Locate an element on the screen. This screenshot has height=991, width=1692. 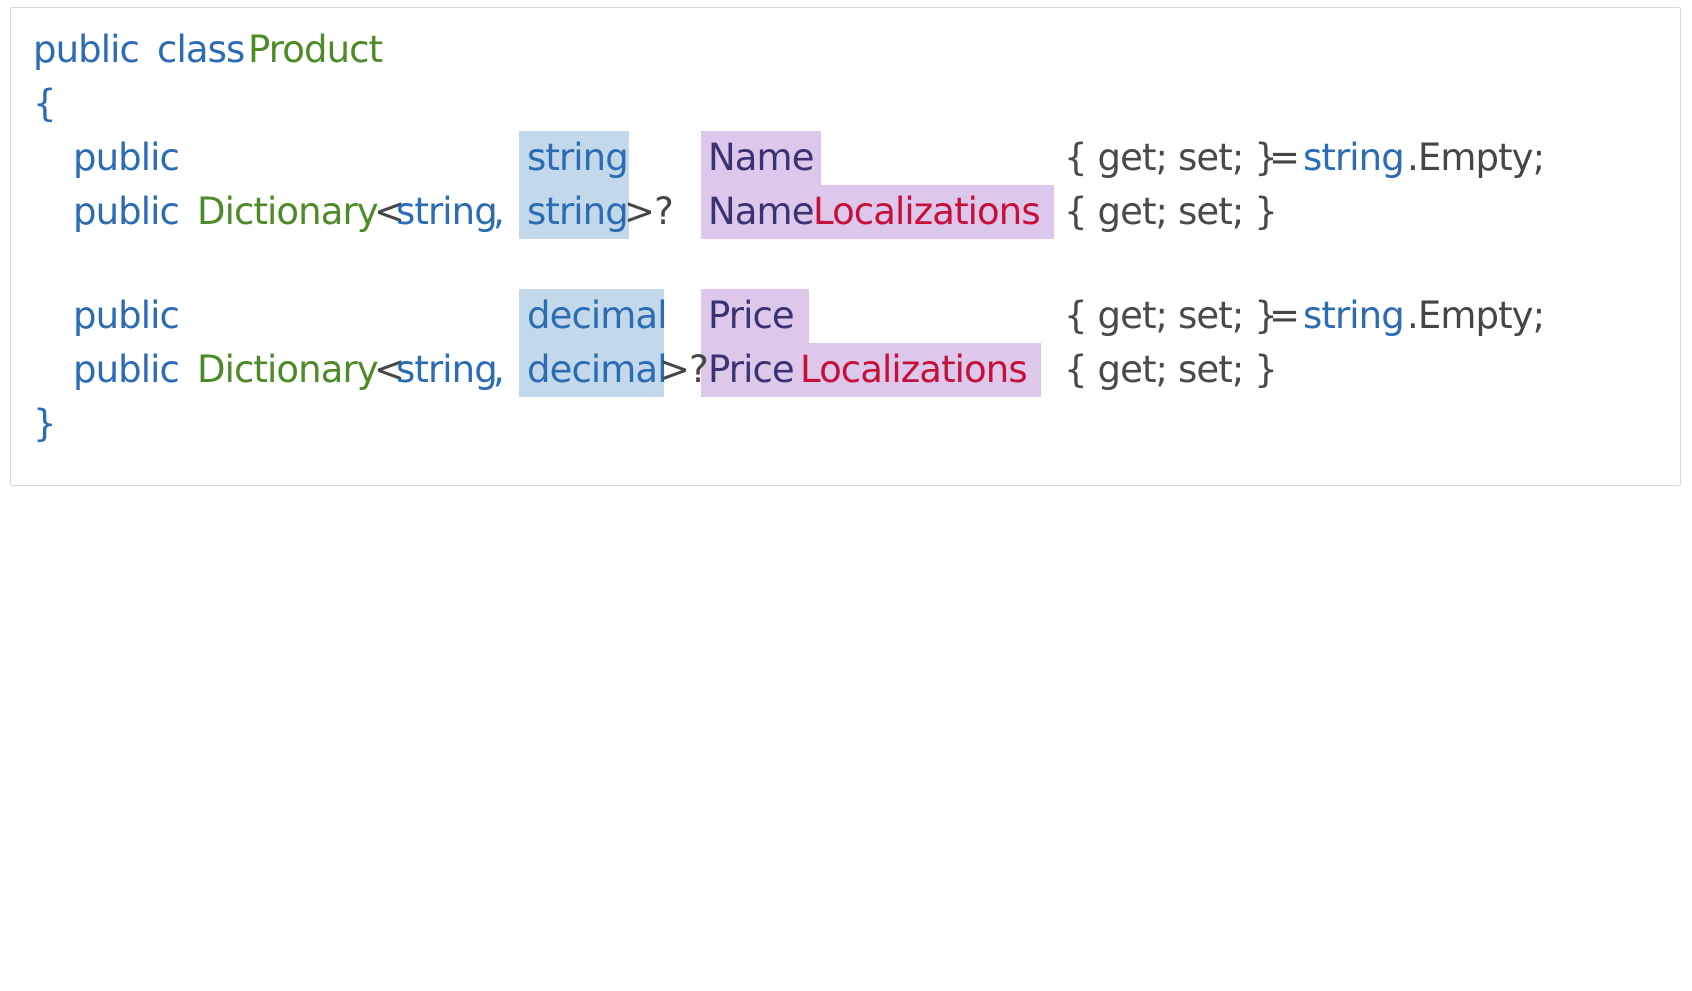
keyword-public-pricelocal: public is located at coordinates (126, 369).